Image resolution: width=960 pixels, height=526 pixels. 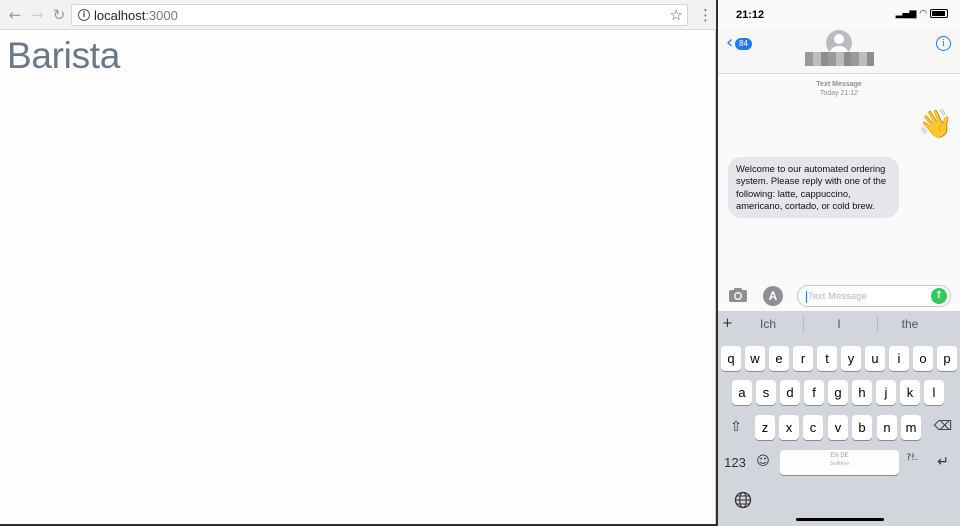 I want to click on key-l: l, so click(x=934, y=392).